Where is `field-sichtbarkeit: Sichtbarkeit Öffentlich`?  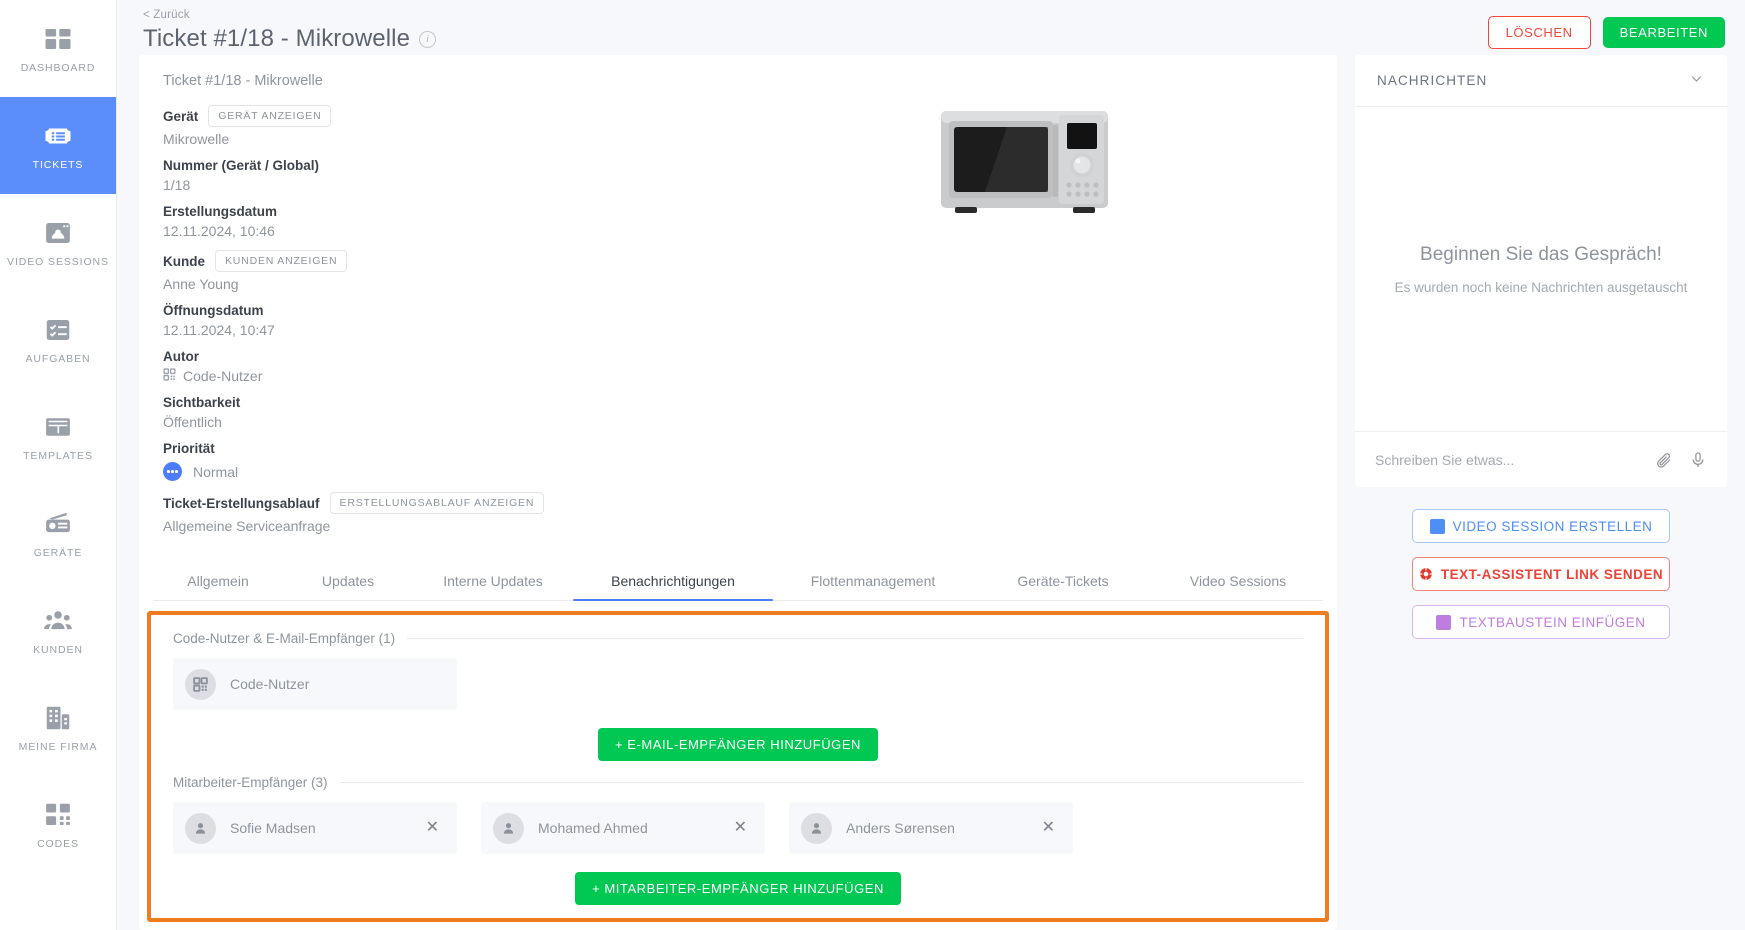 field-sichtbarkeit: Sichtbarkeit Öffentlich is located at coordinates (738, 412).